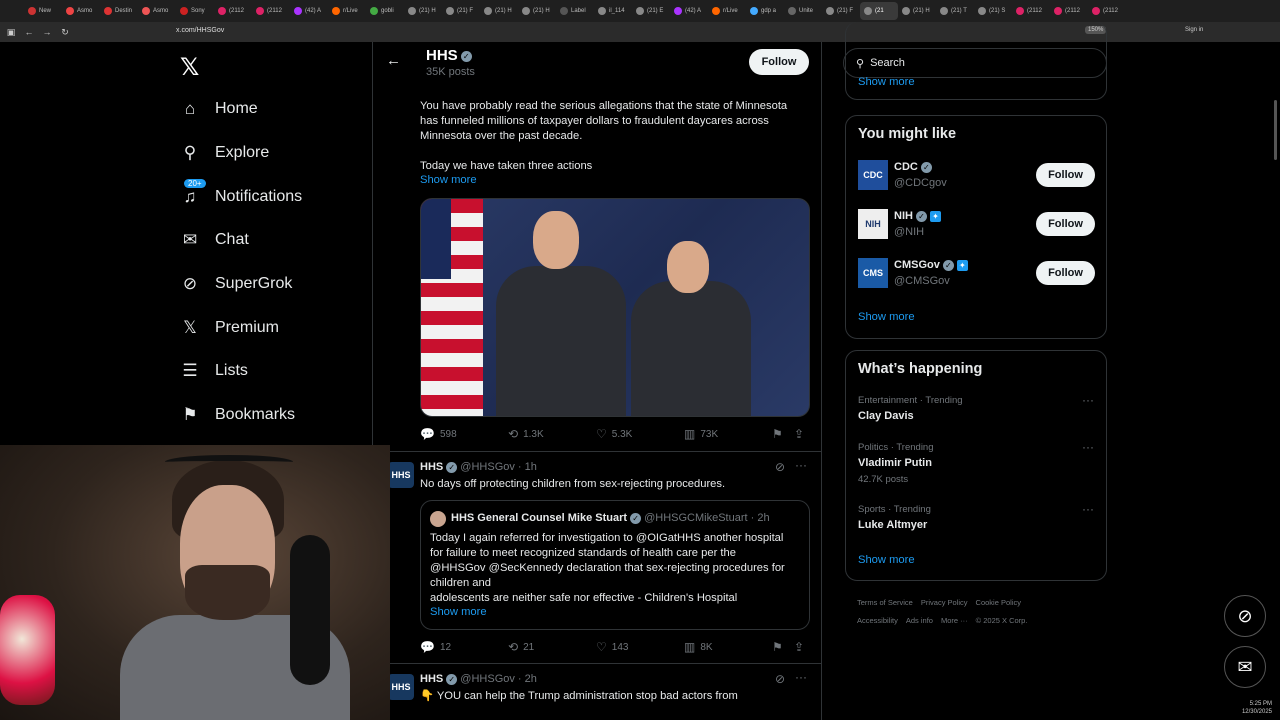  Describe the element at coordinates (1275, 130) in the screenshot. I see `scrollbar` at that location.